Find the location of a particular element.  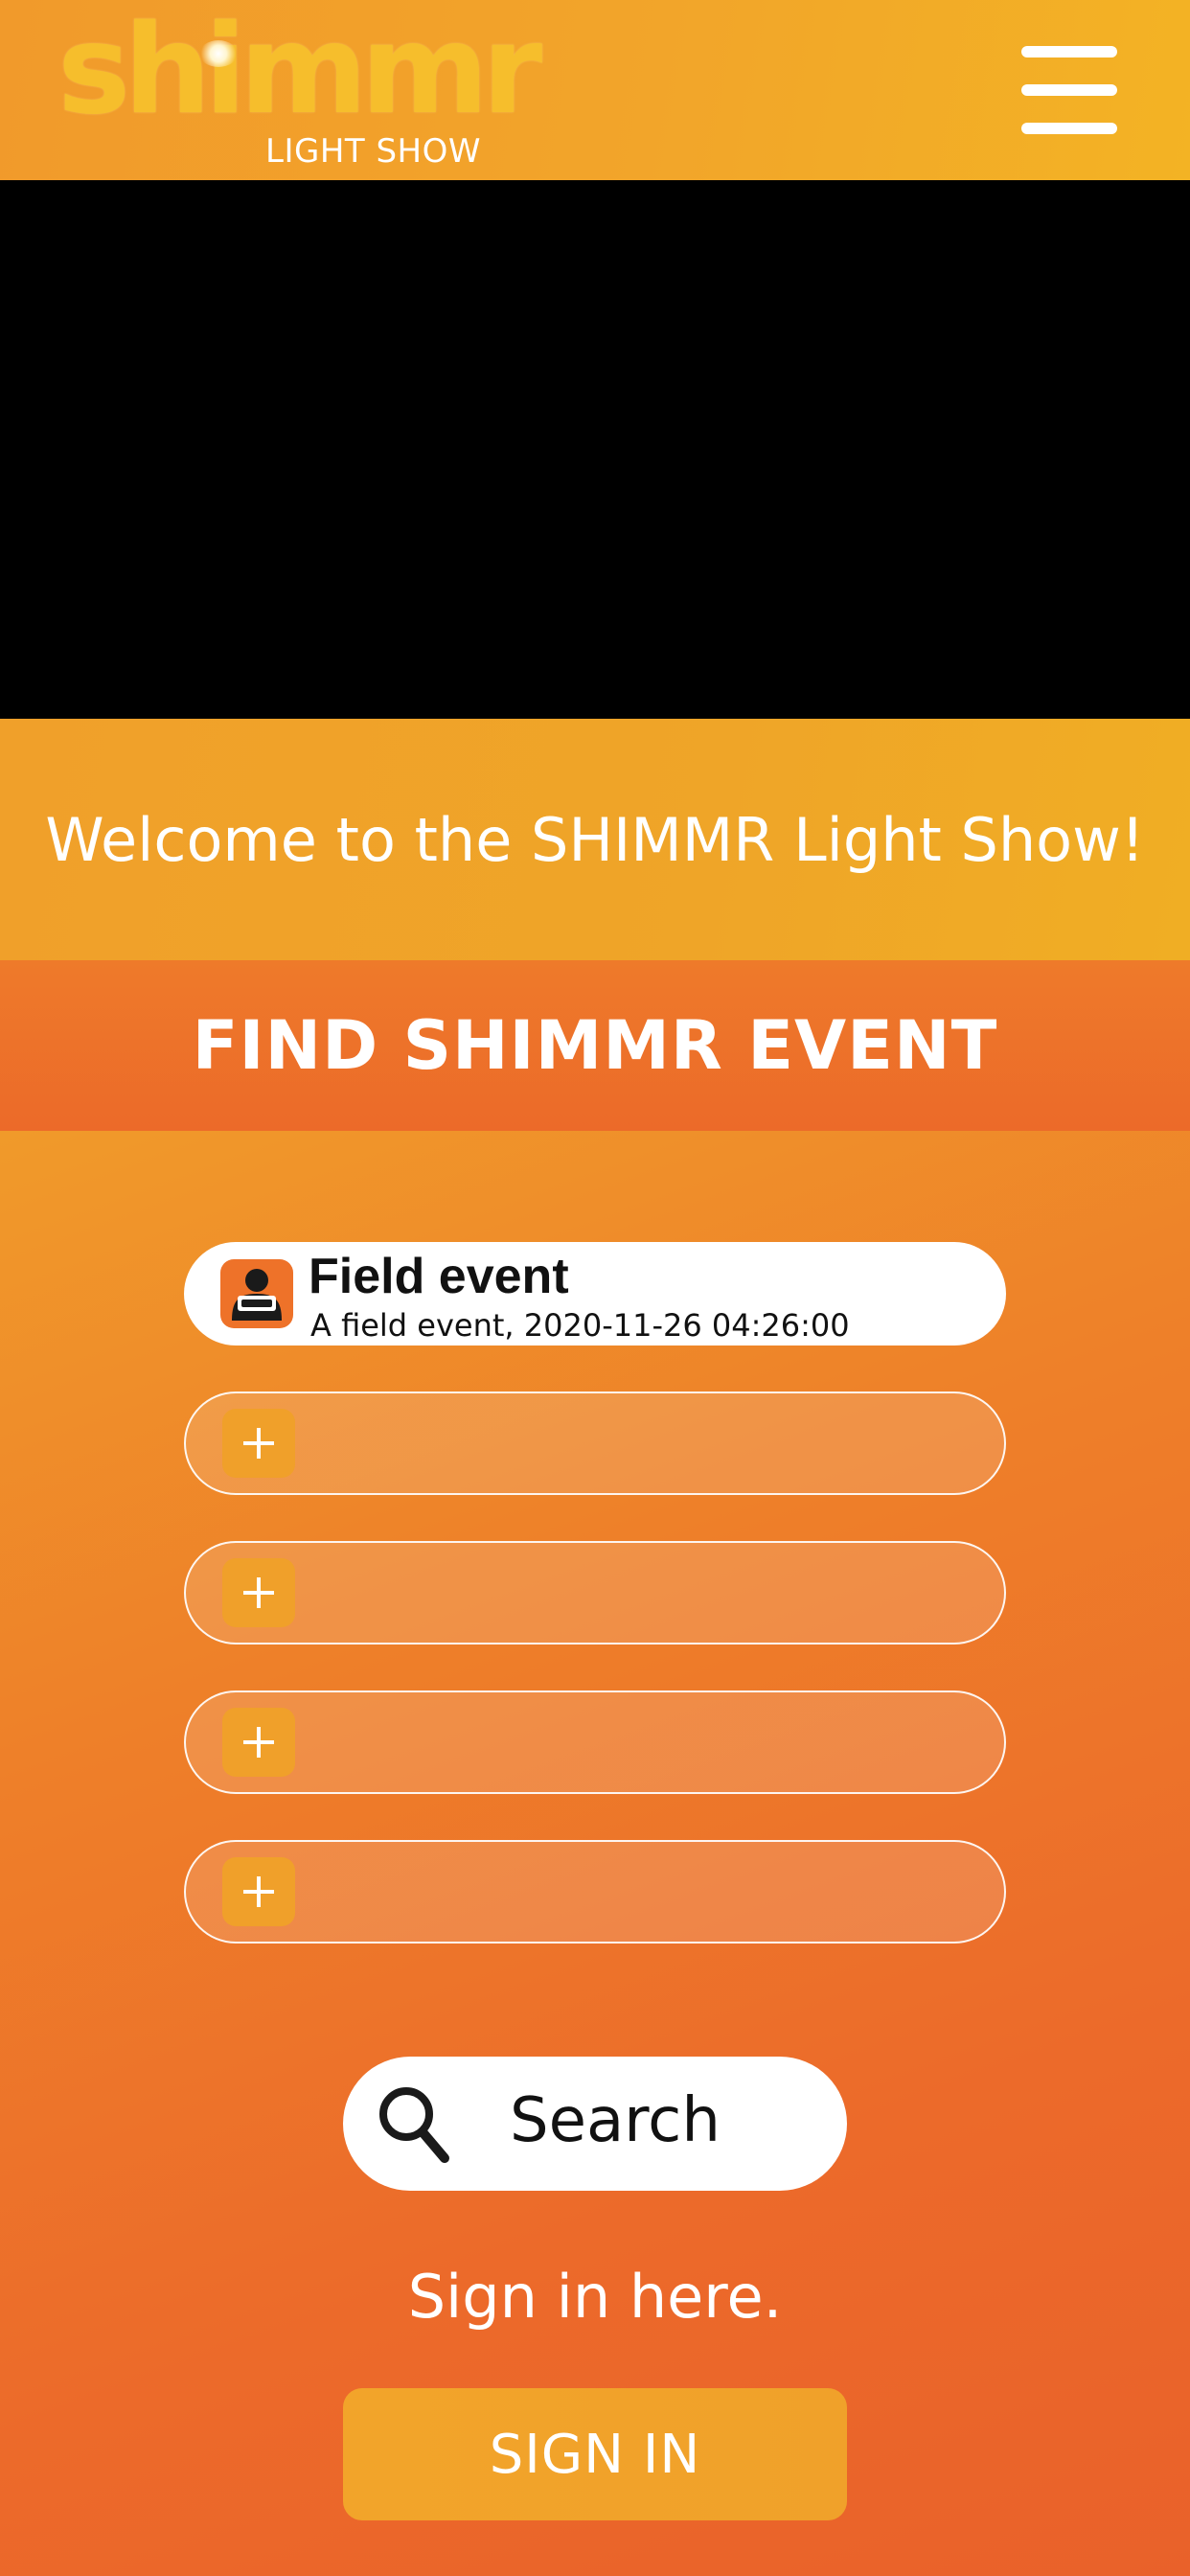

sign-in-button-label: SIGN IN is located at coordinates (595, 2454).